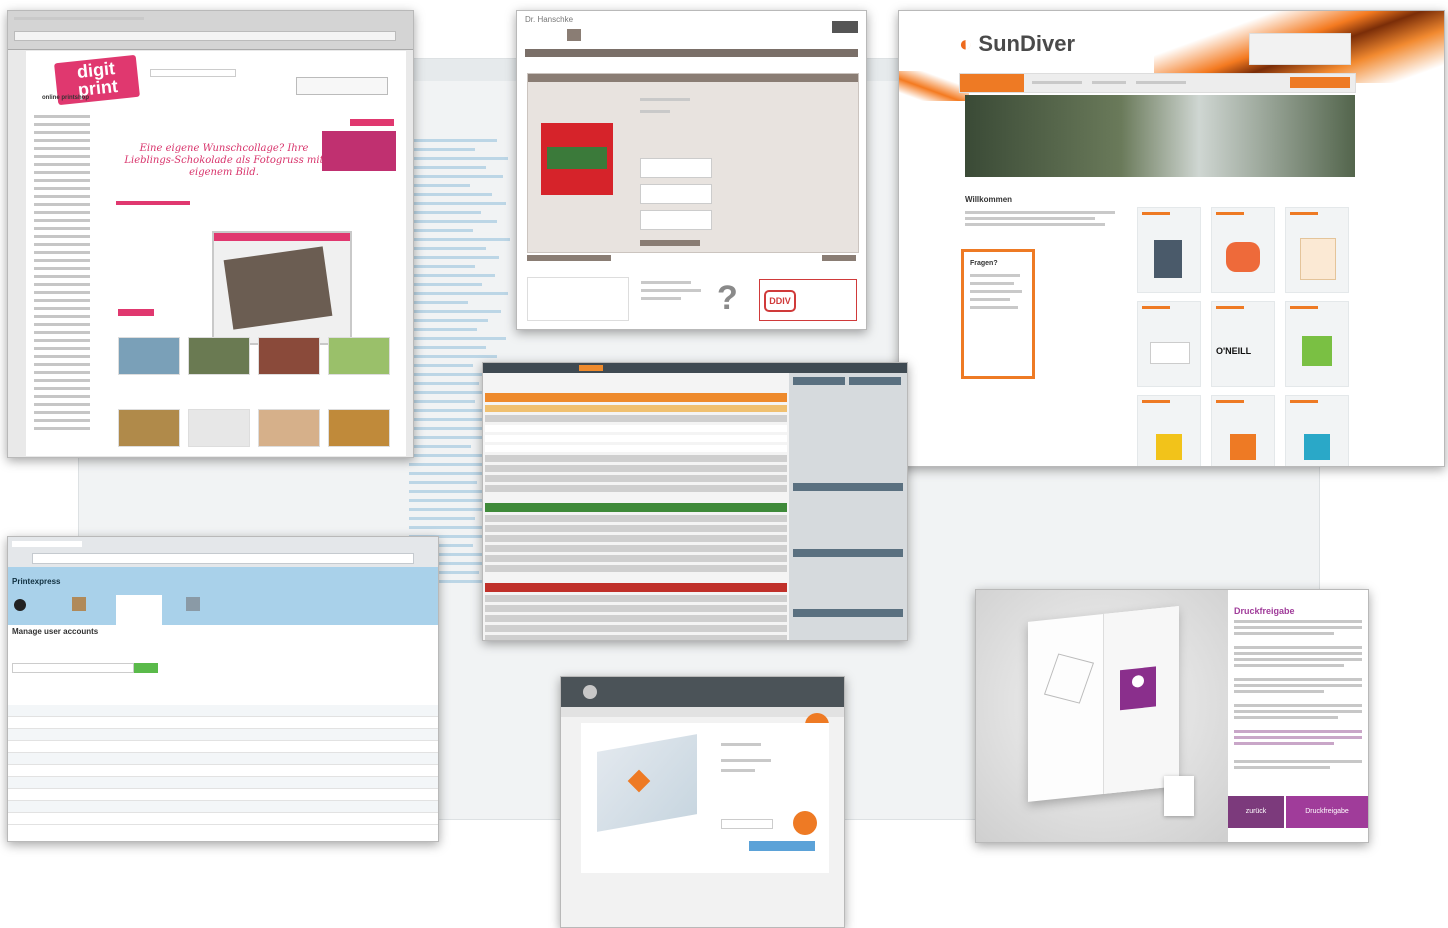  I want to click on sundiver-logo: ◐ SunDiver, so click(1017, 44).